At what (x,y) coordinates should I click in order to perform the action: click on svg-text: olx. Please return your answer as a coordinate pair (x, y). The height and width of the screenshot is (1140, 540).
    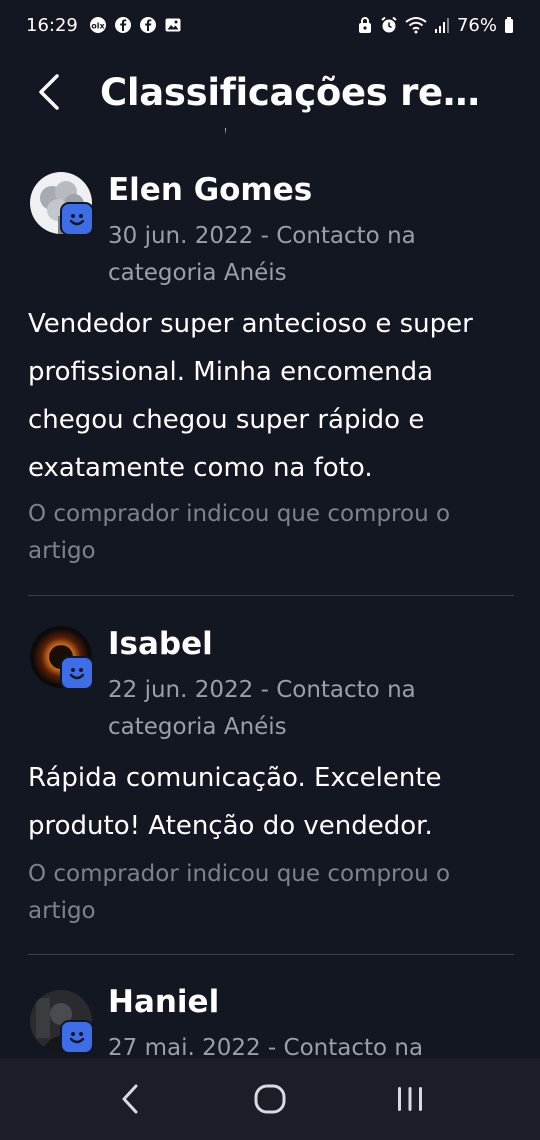
    Looking at the image, I should click on (98, 26).